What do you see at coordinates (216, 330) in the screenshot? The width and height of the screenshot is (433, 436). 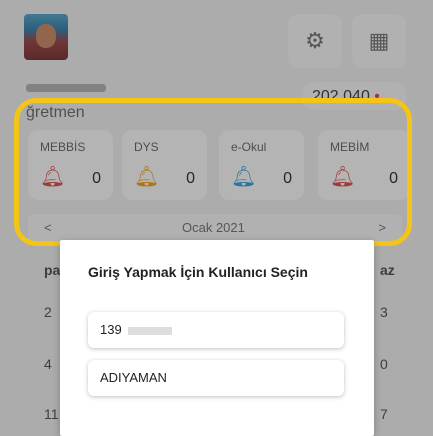 I see `user-option-1: 139` at bounding box center [216, 330].